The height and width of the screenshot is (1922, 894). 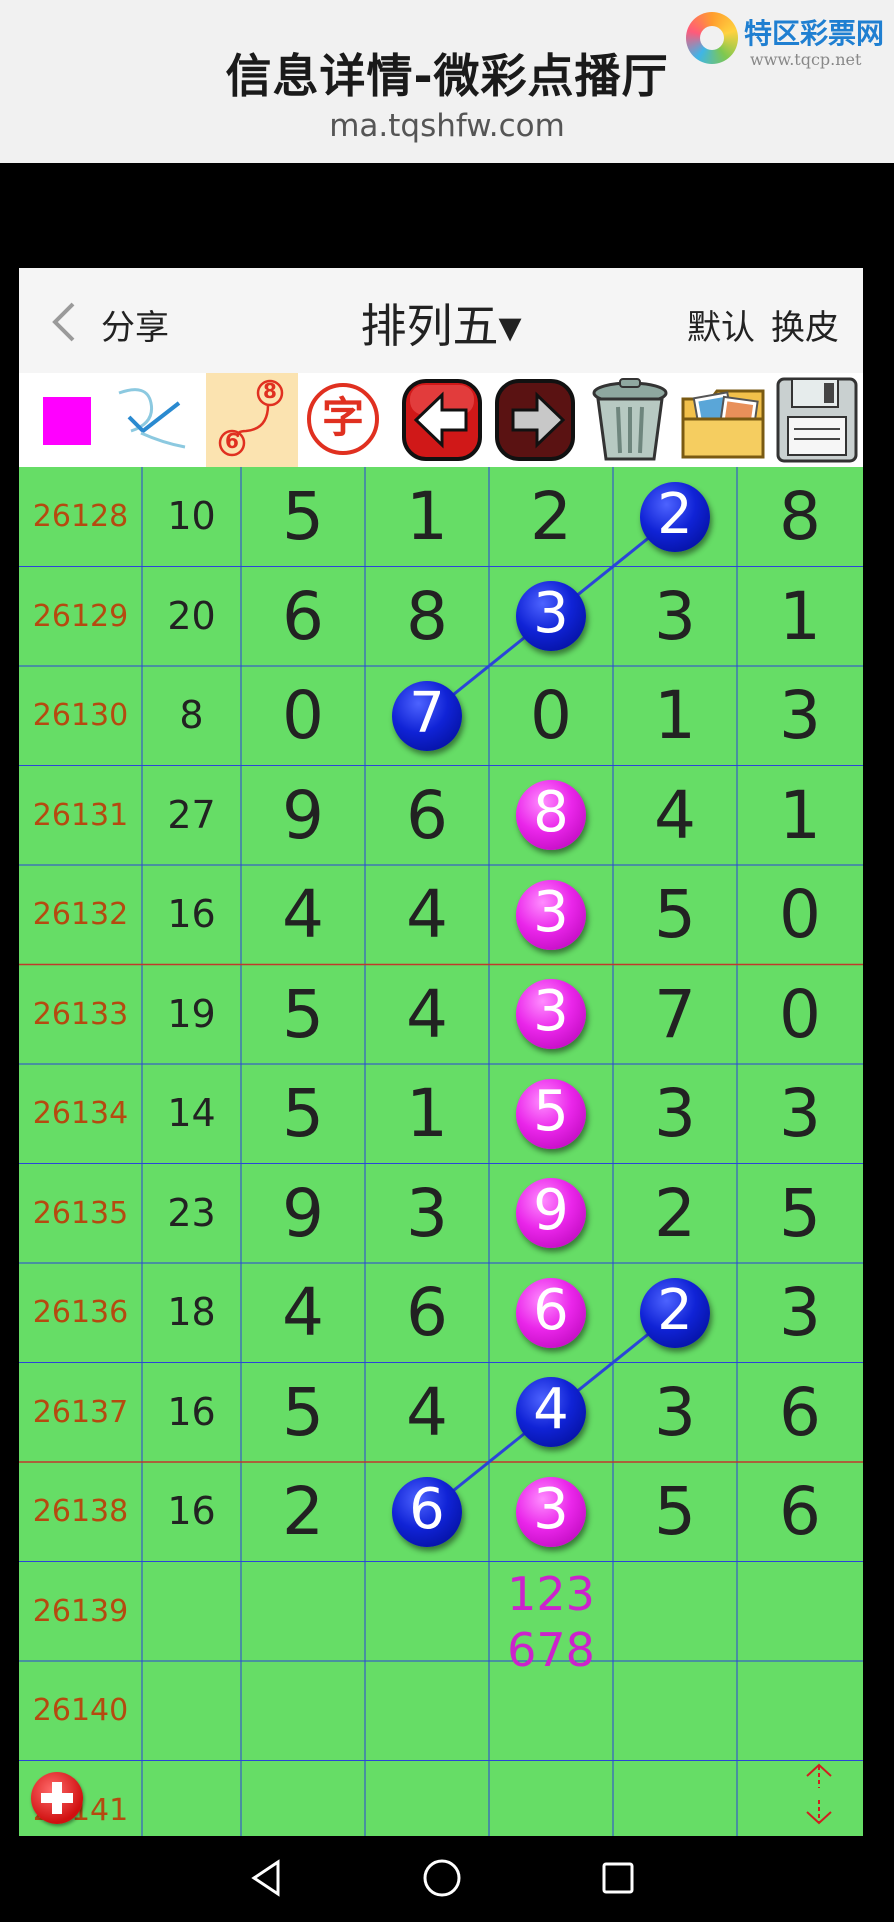 What do you see at coordinates (442, 1878) in the screenshot?
I see `home-circle-icon` at bounding box center [442, 1878].